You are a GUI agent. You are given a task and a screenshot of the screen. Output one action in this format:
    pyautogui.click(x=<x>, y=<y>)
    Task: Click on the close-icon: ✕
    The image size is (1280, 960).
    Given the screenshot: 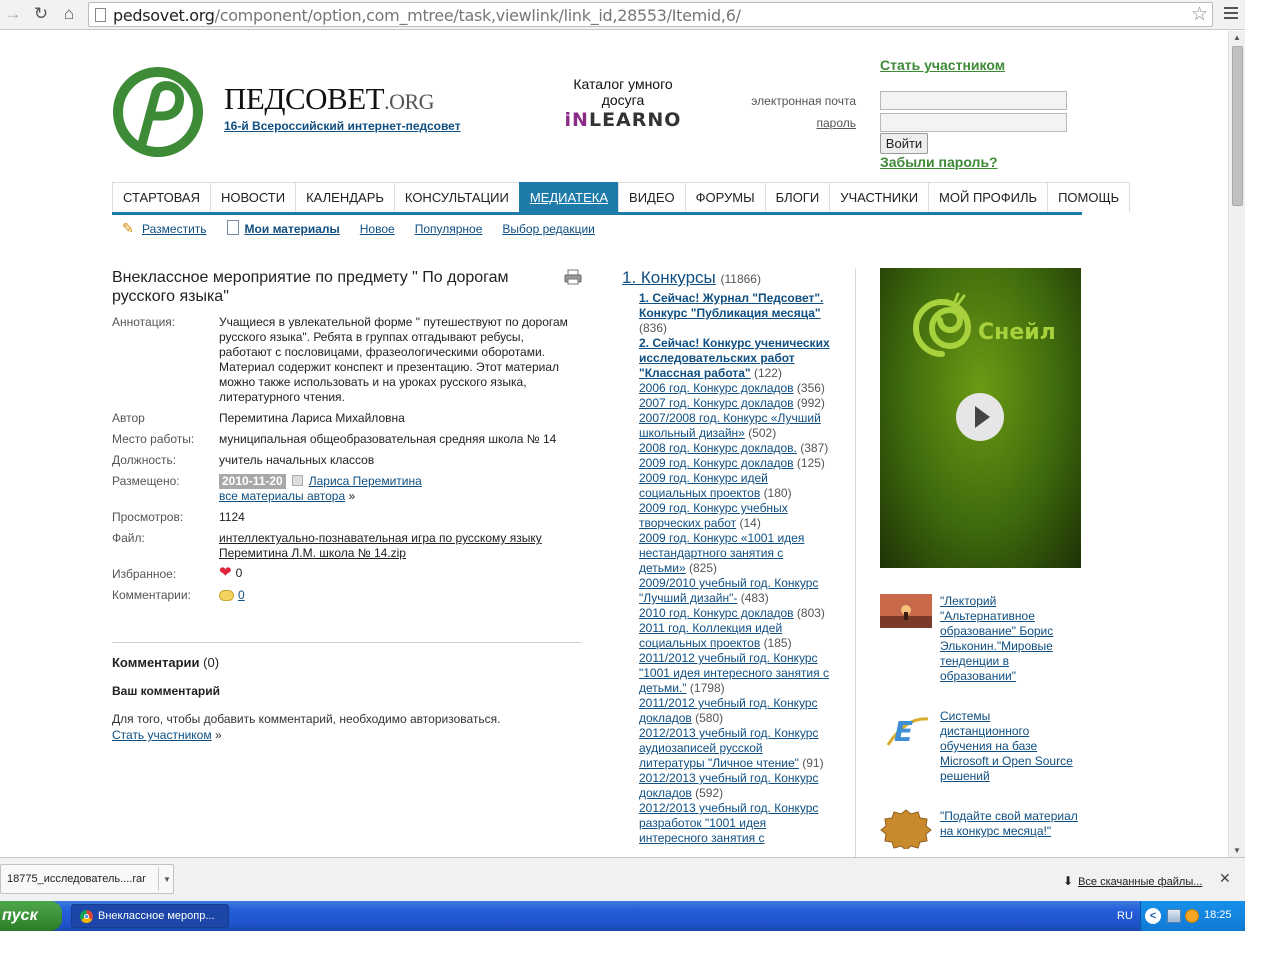 What is the action you would take?
    pyautogui.click(x=1225, y=878)
    